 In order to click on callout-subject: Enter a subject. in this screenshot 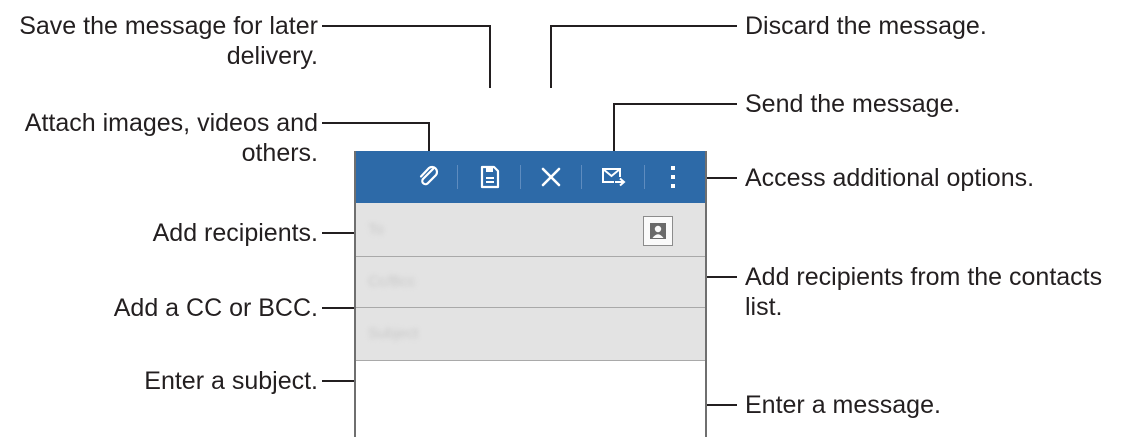, I will do `click(231, 381)`.